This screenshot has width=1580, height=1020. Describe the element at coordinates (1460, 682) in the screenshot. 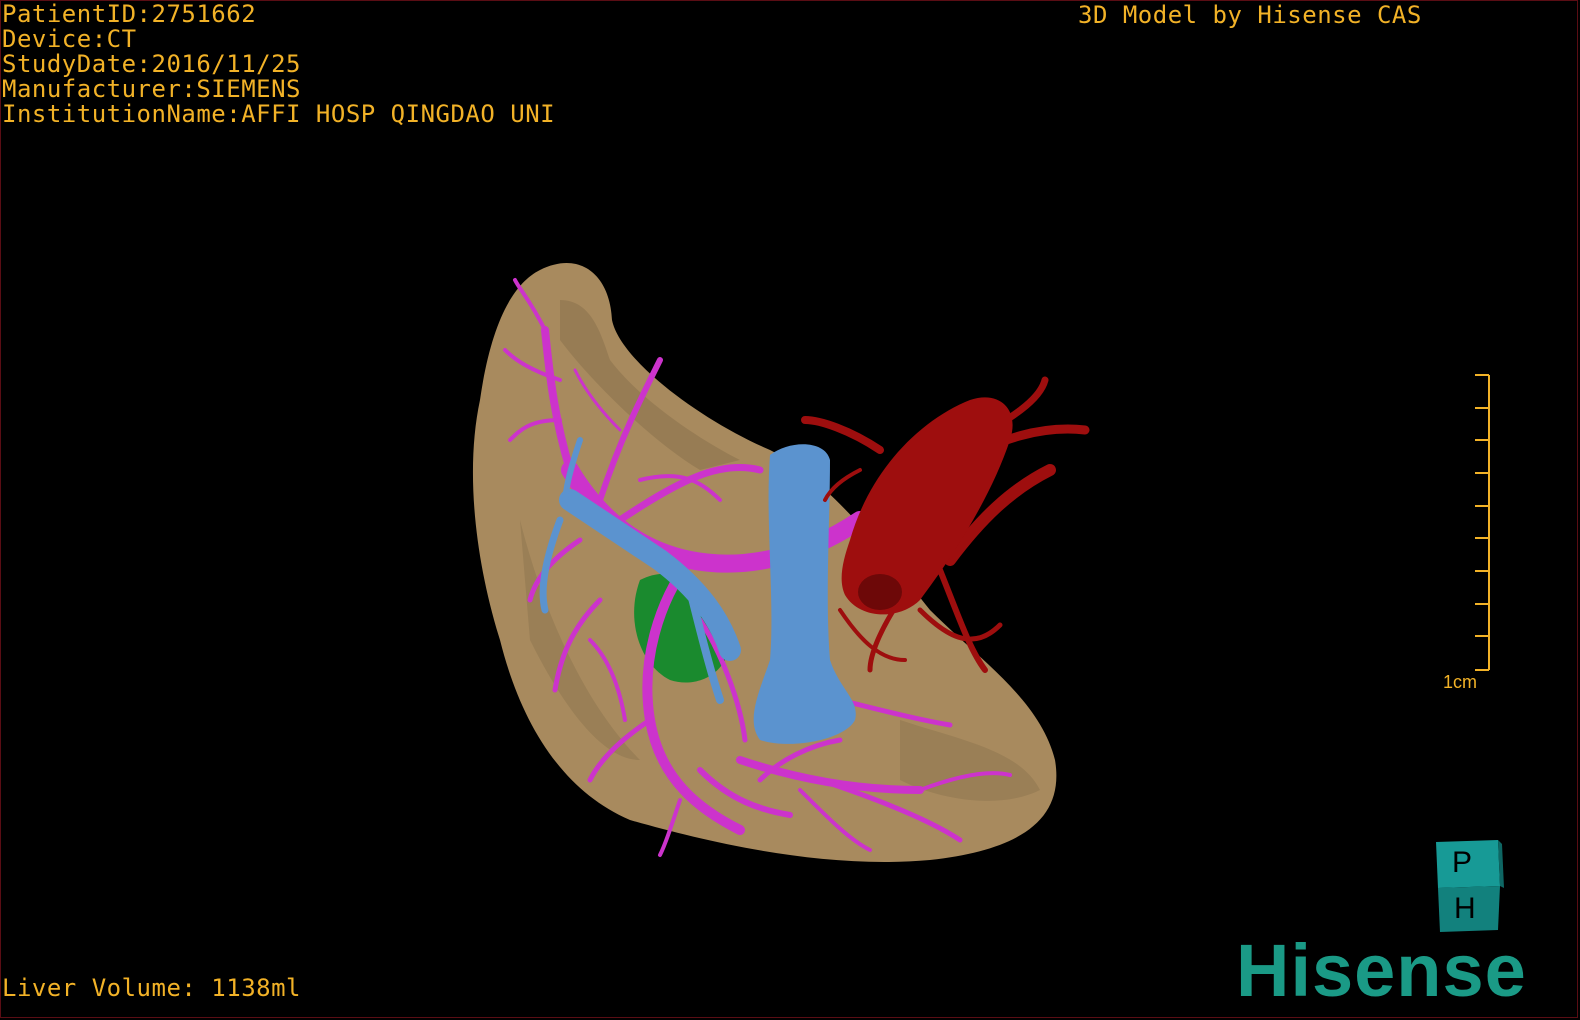

I see `scale-label: 1cm` at that location.